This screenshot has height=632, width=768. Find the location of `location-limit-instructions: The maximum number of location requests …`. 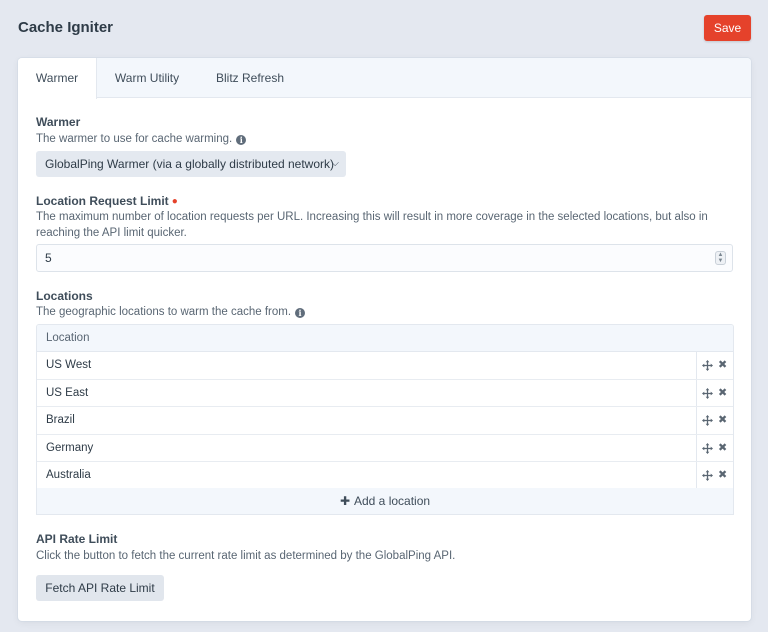

location-limit-instructions: The maximum number of location requests … is located at coordinates (372, 225).